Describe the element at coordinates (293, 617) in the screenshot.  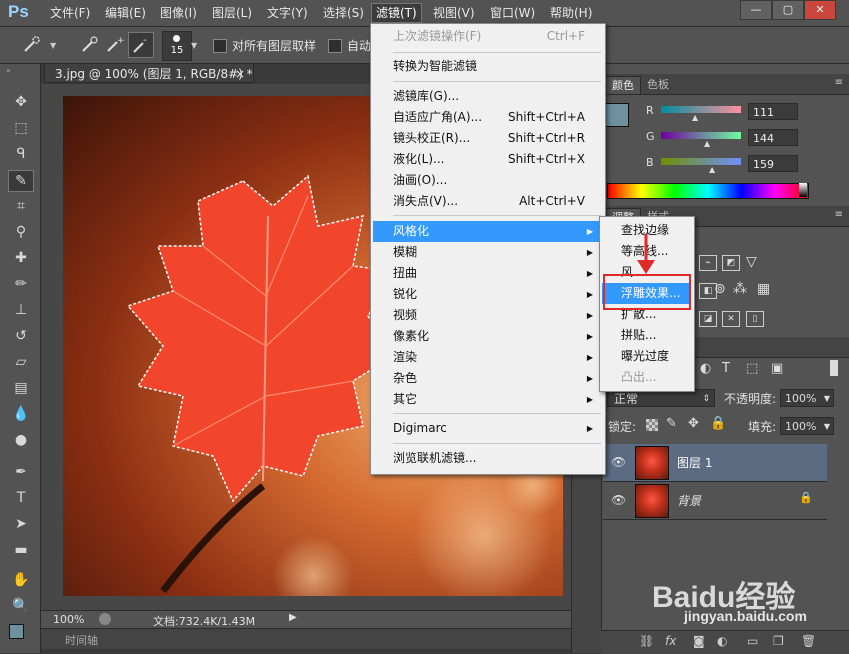
I see `status-menu-arrow-icon: ▶` at that location.